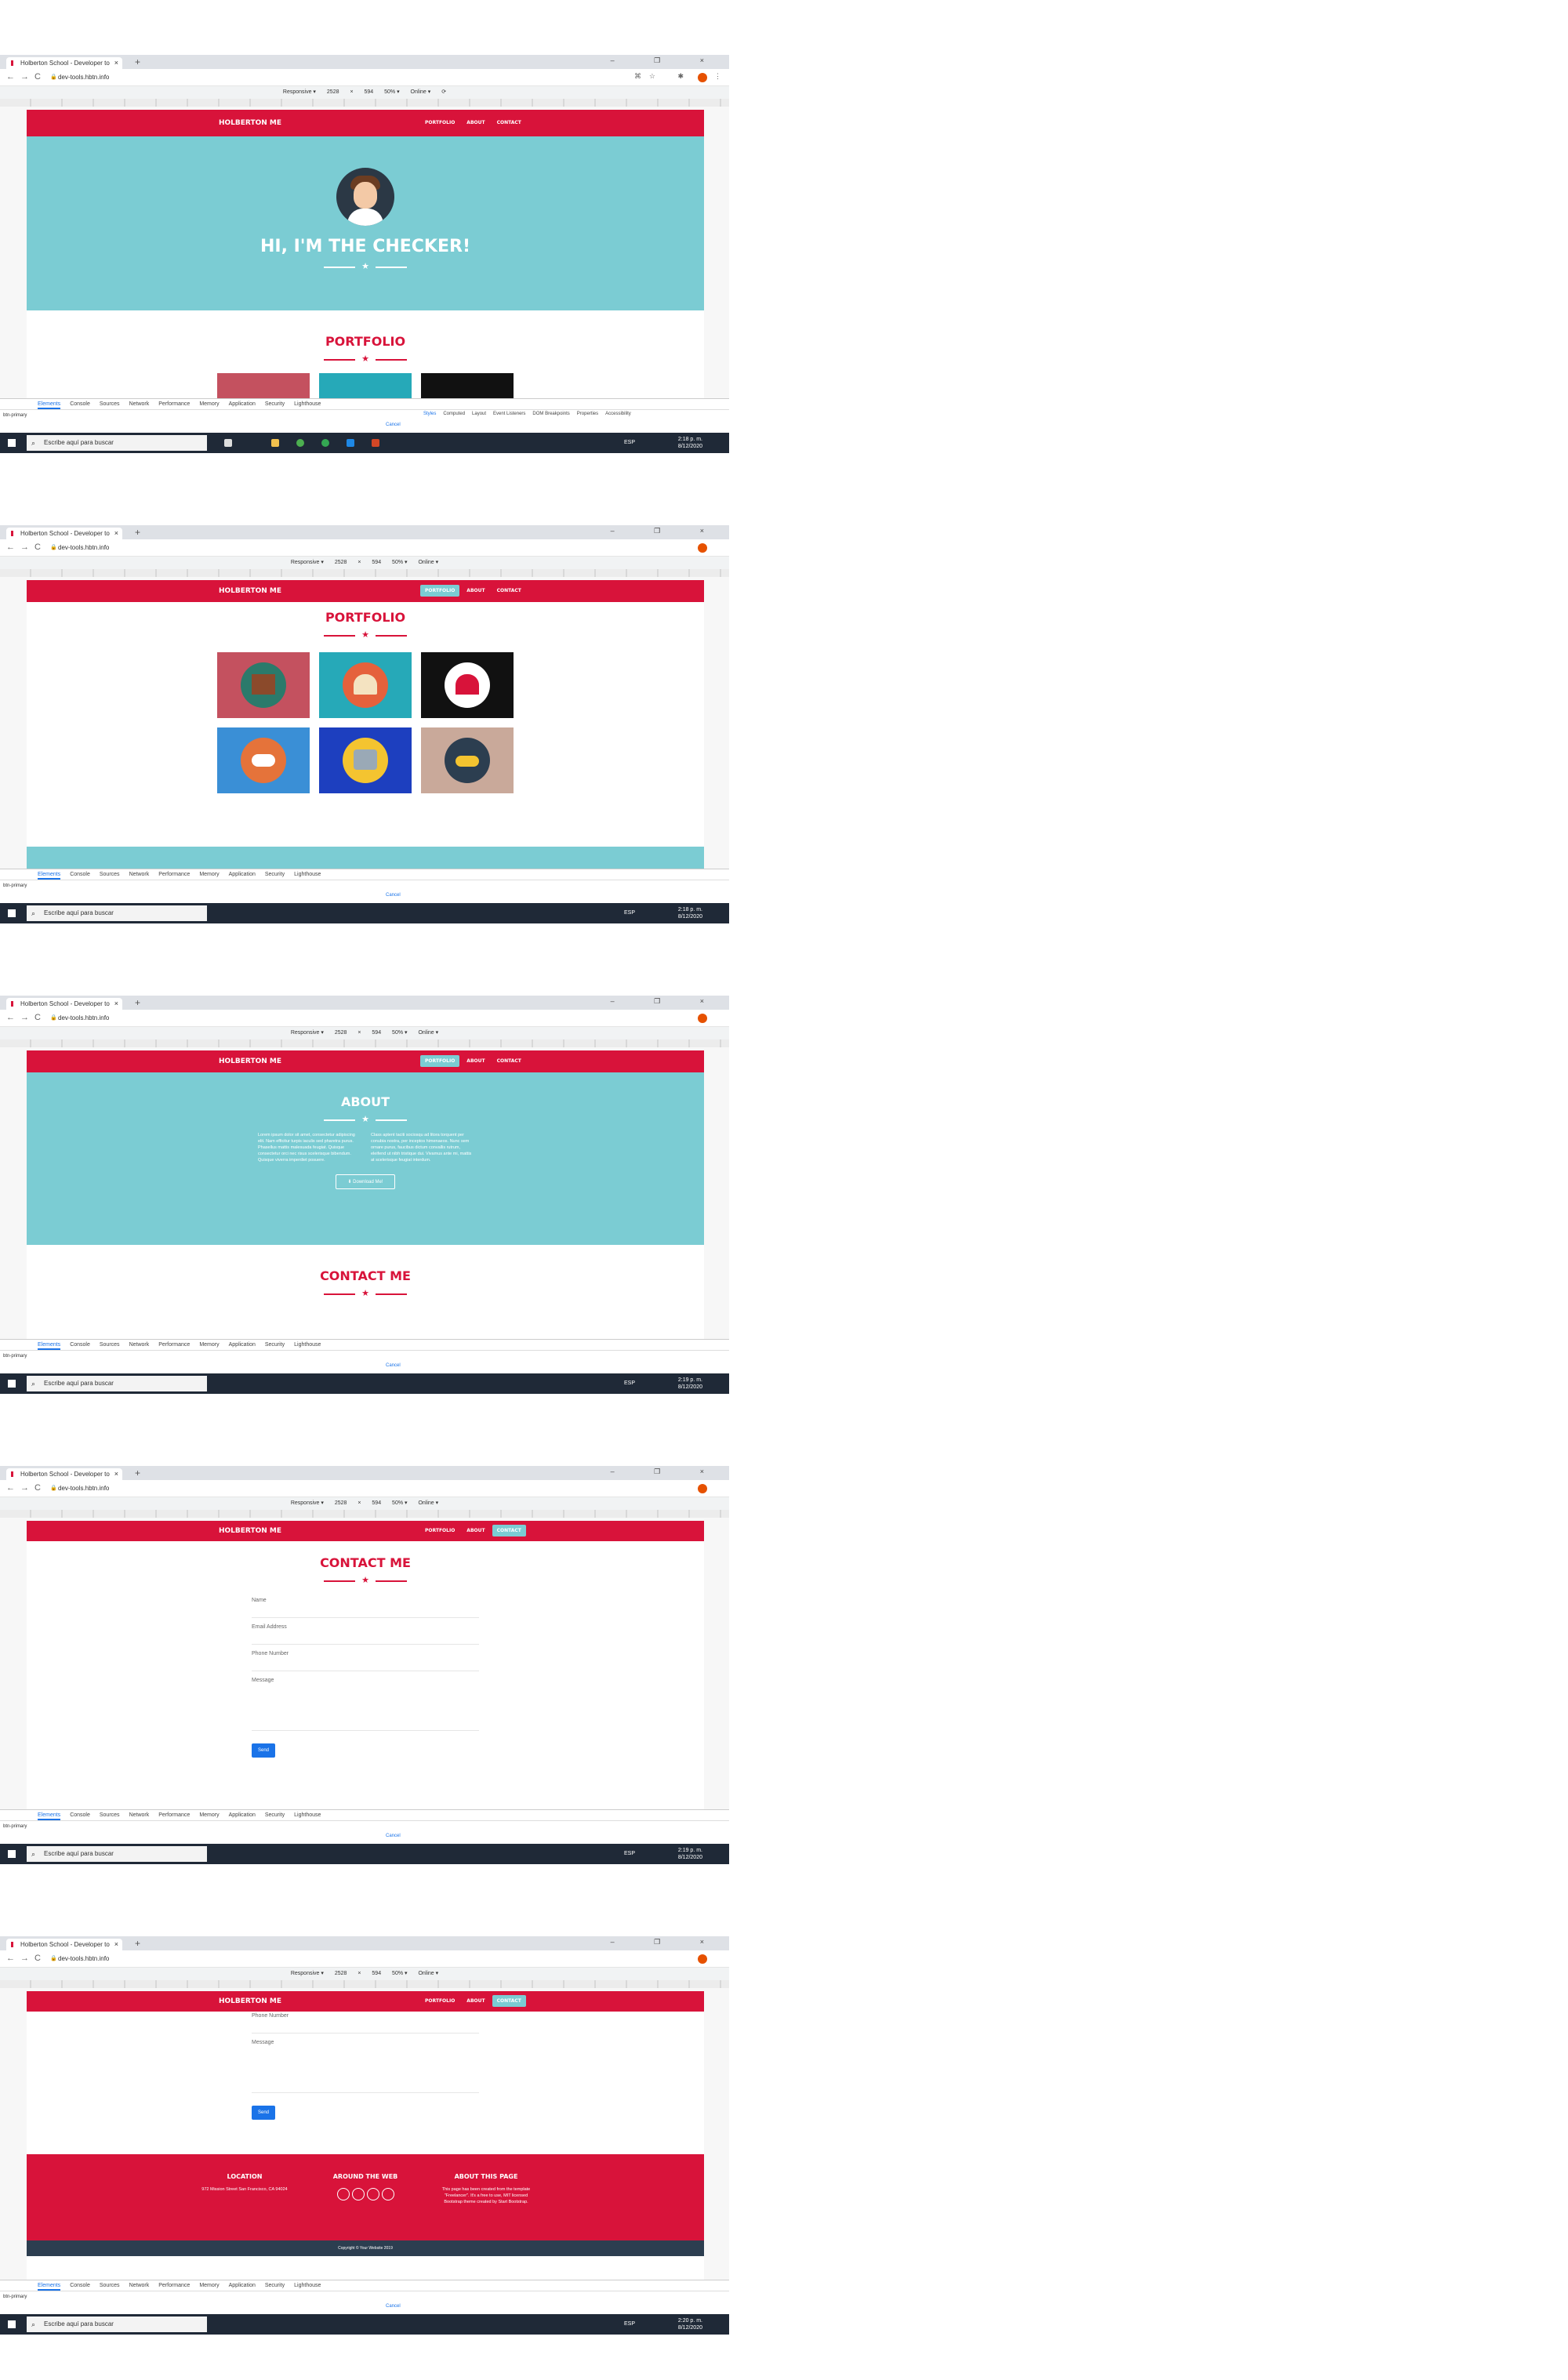 The height and width of the screenshot is (2380, 1568). Describe the element at coordinates (618, 414) in the screenshot. I see `tab-accessibility: Accessibility` at that location.